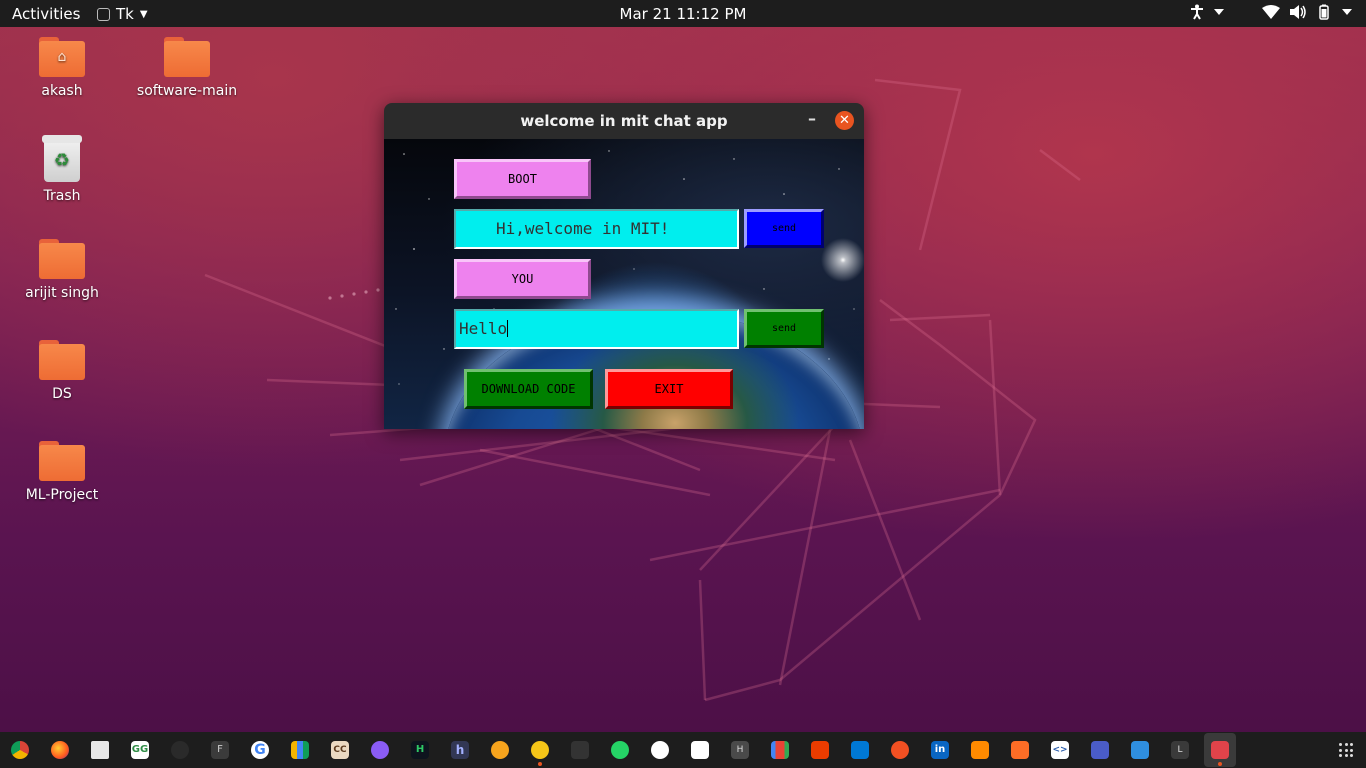 The width and height of the screenshot is (1366, 768). Describe the element at coordinates (1140, 750) in the screenshot. I see `vscode-icon` at that location.